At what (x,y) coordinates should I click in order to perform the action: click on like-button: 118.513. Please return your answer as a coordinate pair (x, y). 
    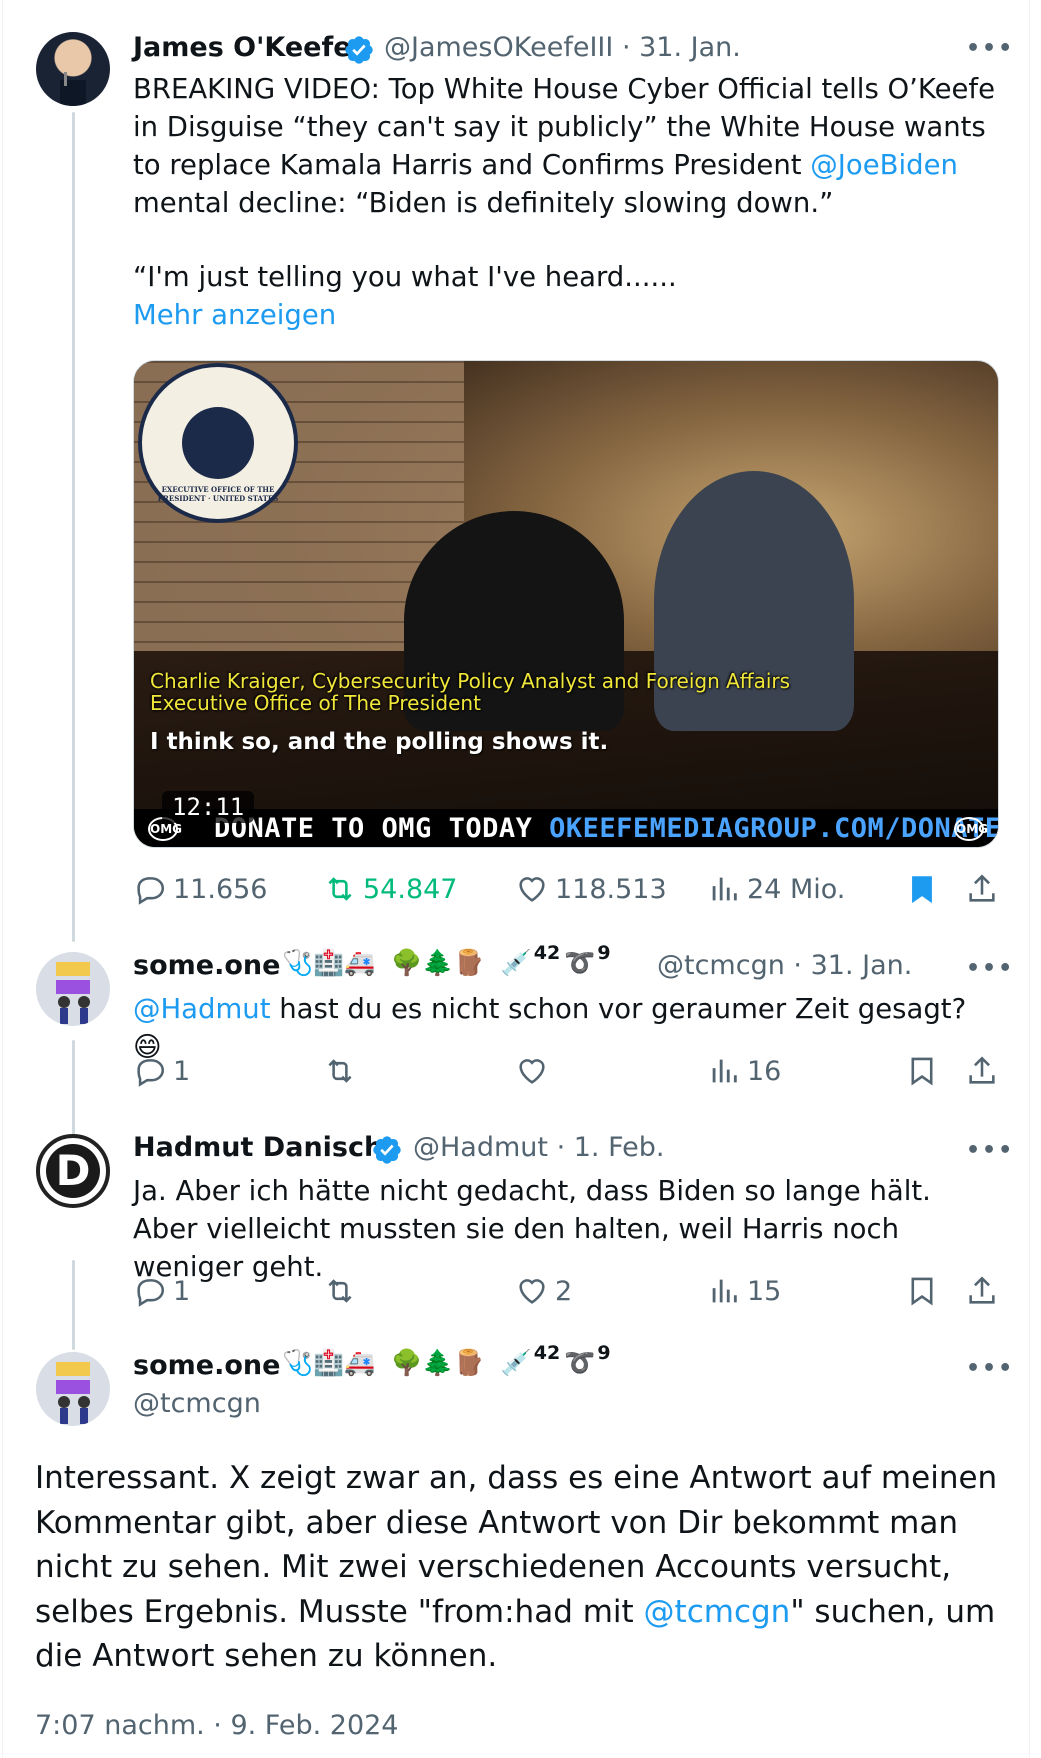
    Looking at the image, I should click on (591, 889).